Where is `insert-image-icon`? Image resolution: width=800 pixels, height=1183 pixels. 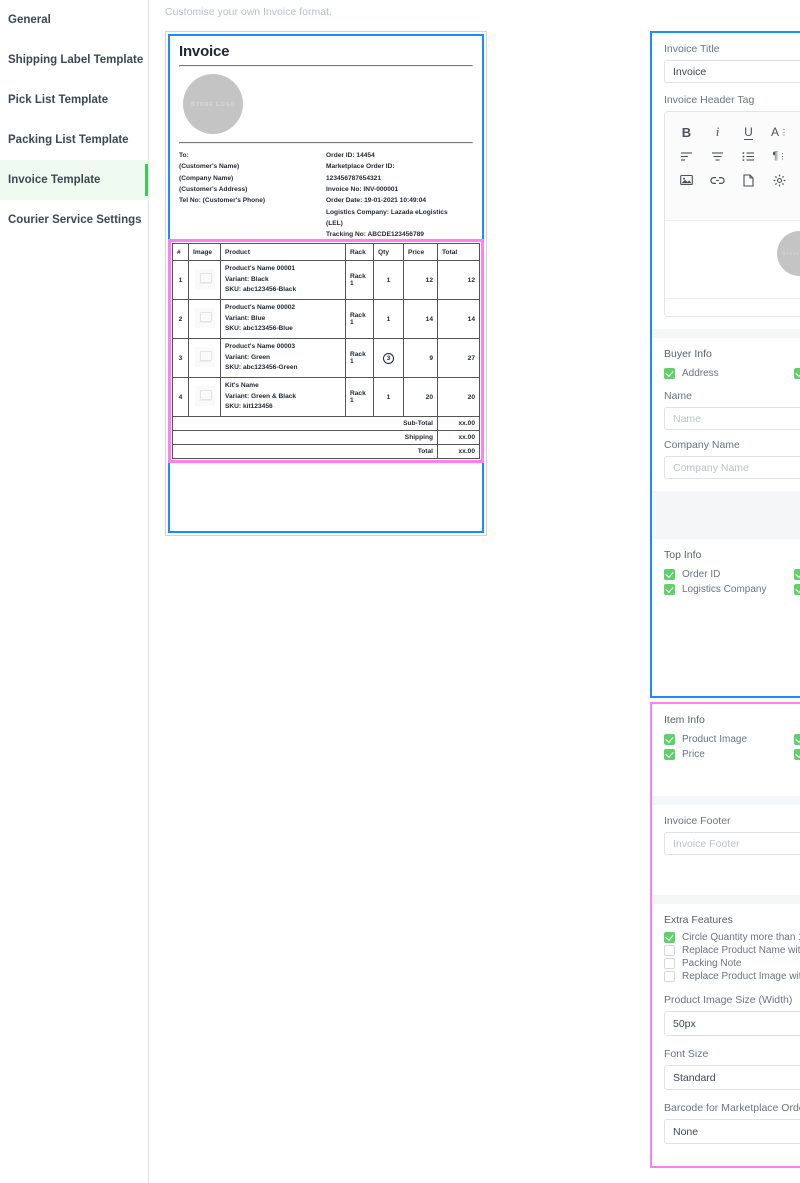 insert-image-icon is located at coordinates (686, 180).